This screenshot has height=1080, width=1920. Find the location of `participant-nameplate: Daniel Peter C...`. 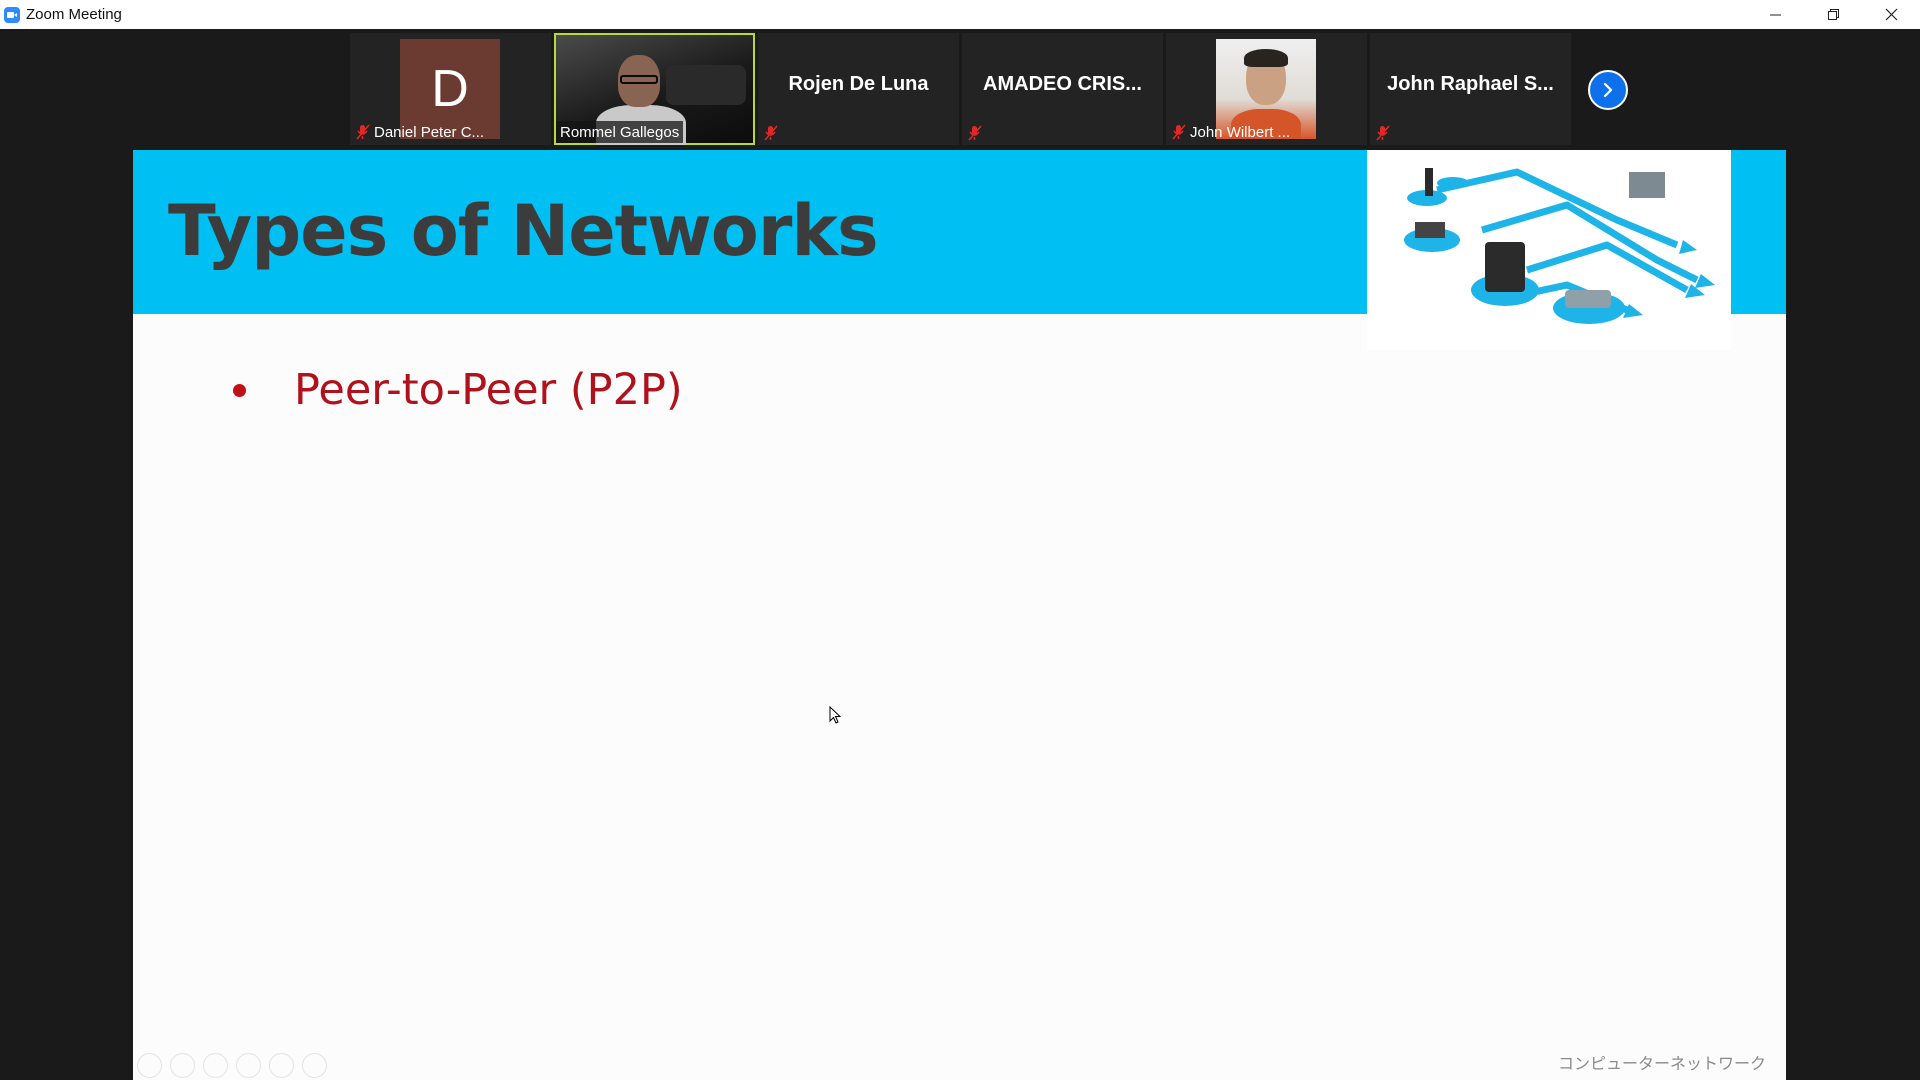

participant-nameplate: Daniel Peter C... is located at coordinates (420, 132).